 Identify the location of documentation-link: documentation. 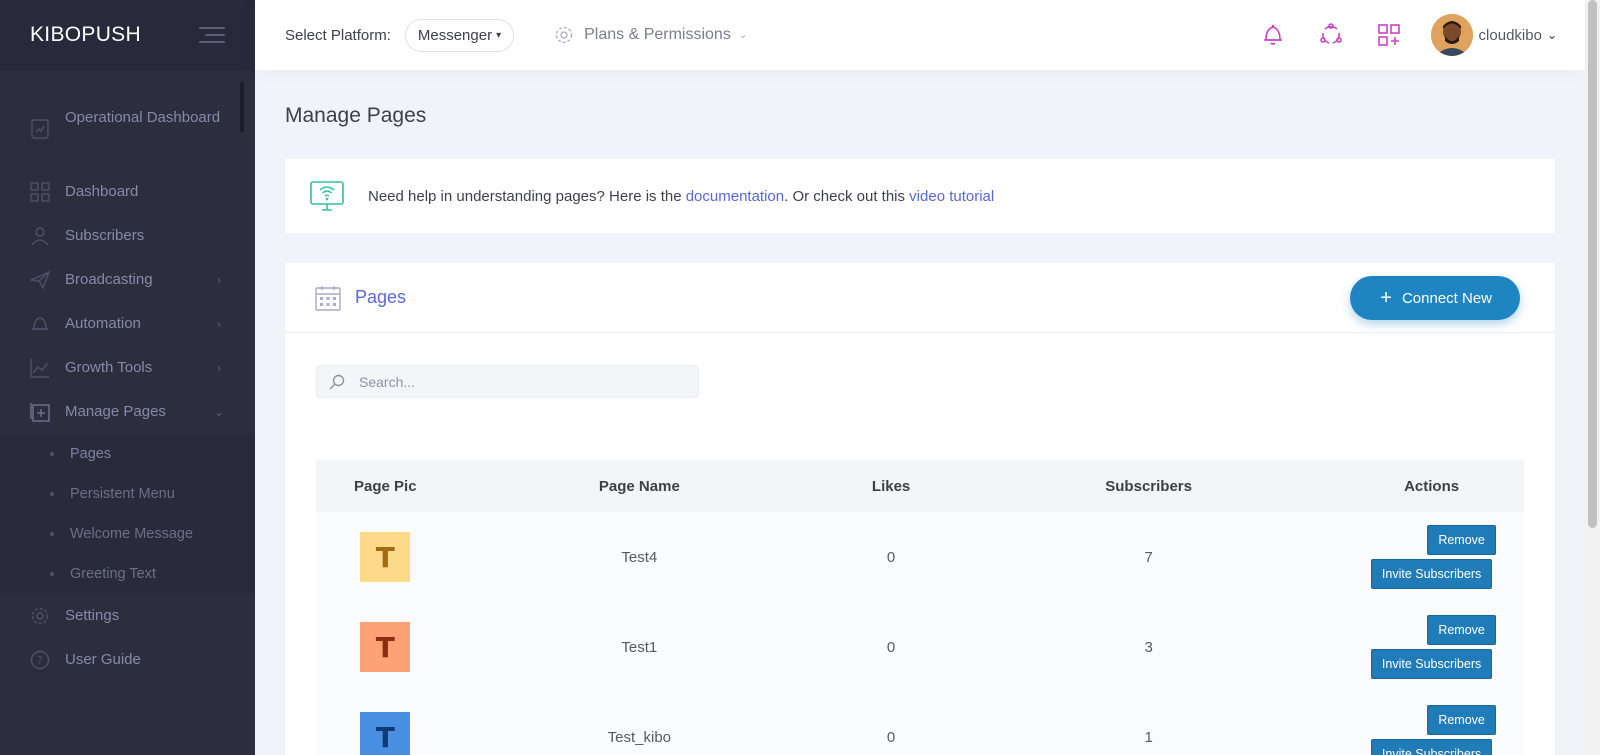
(735, 196).